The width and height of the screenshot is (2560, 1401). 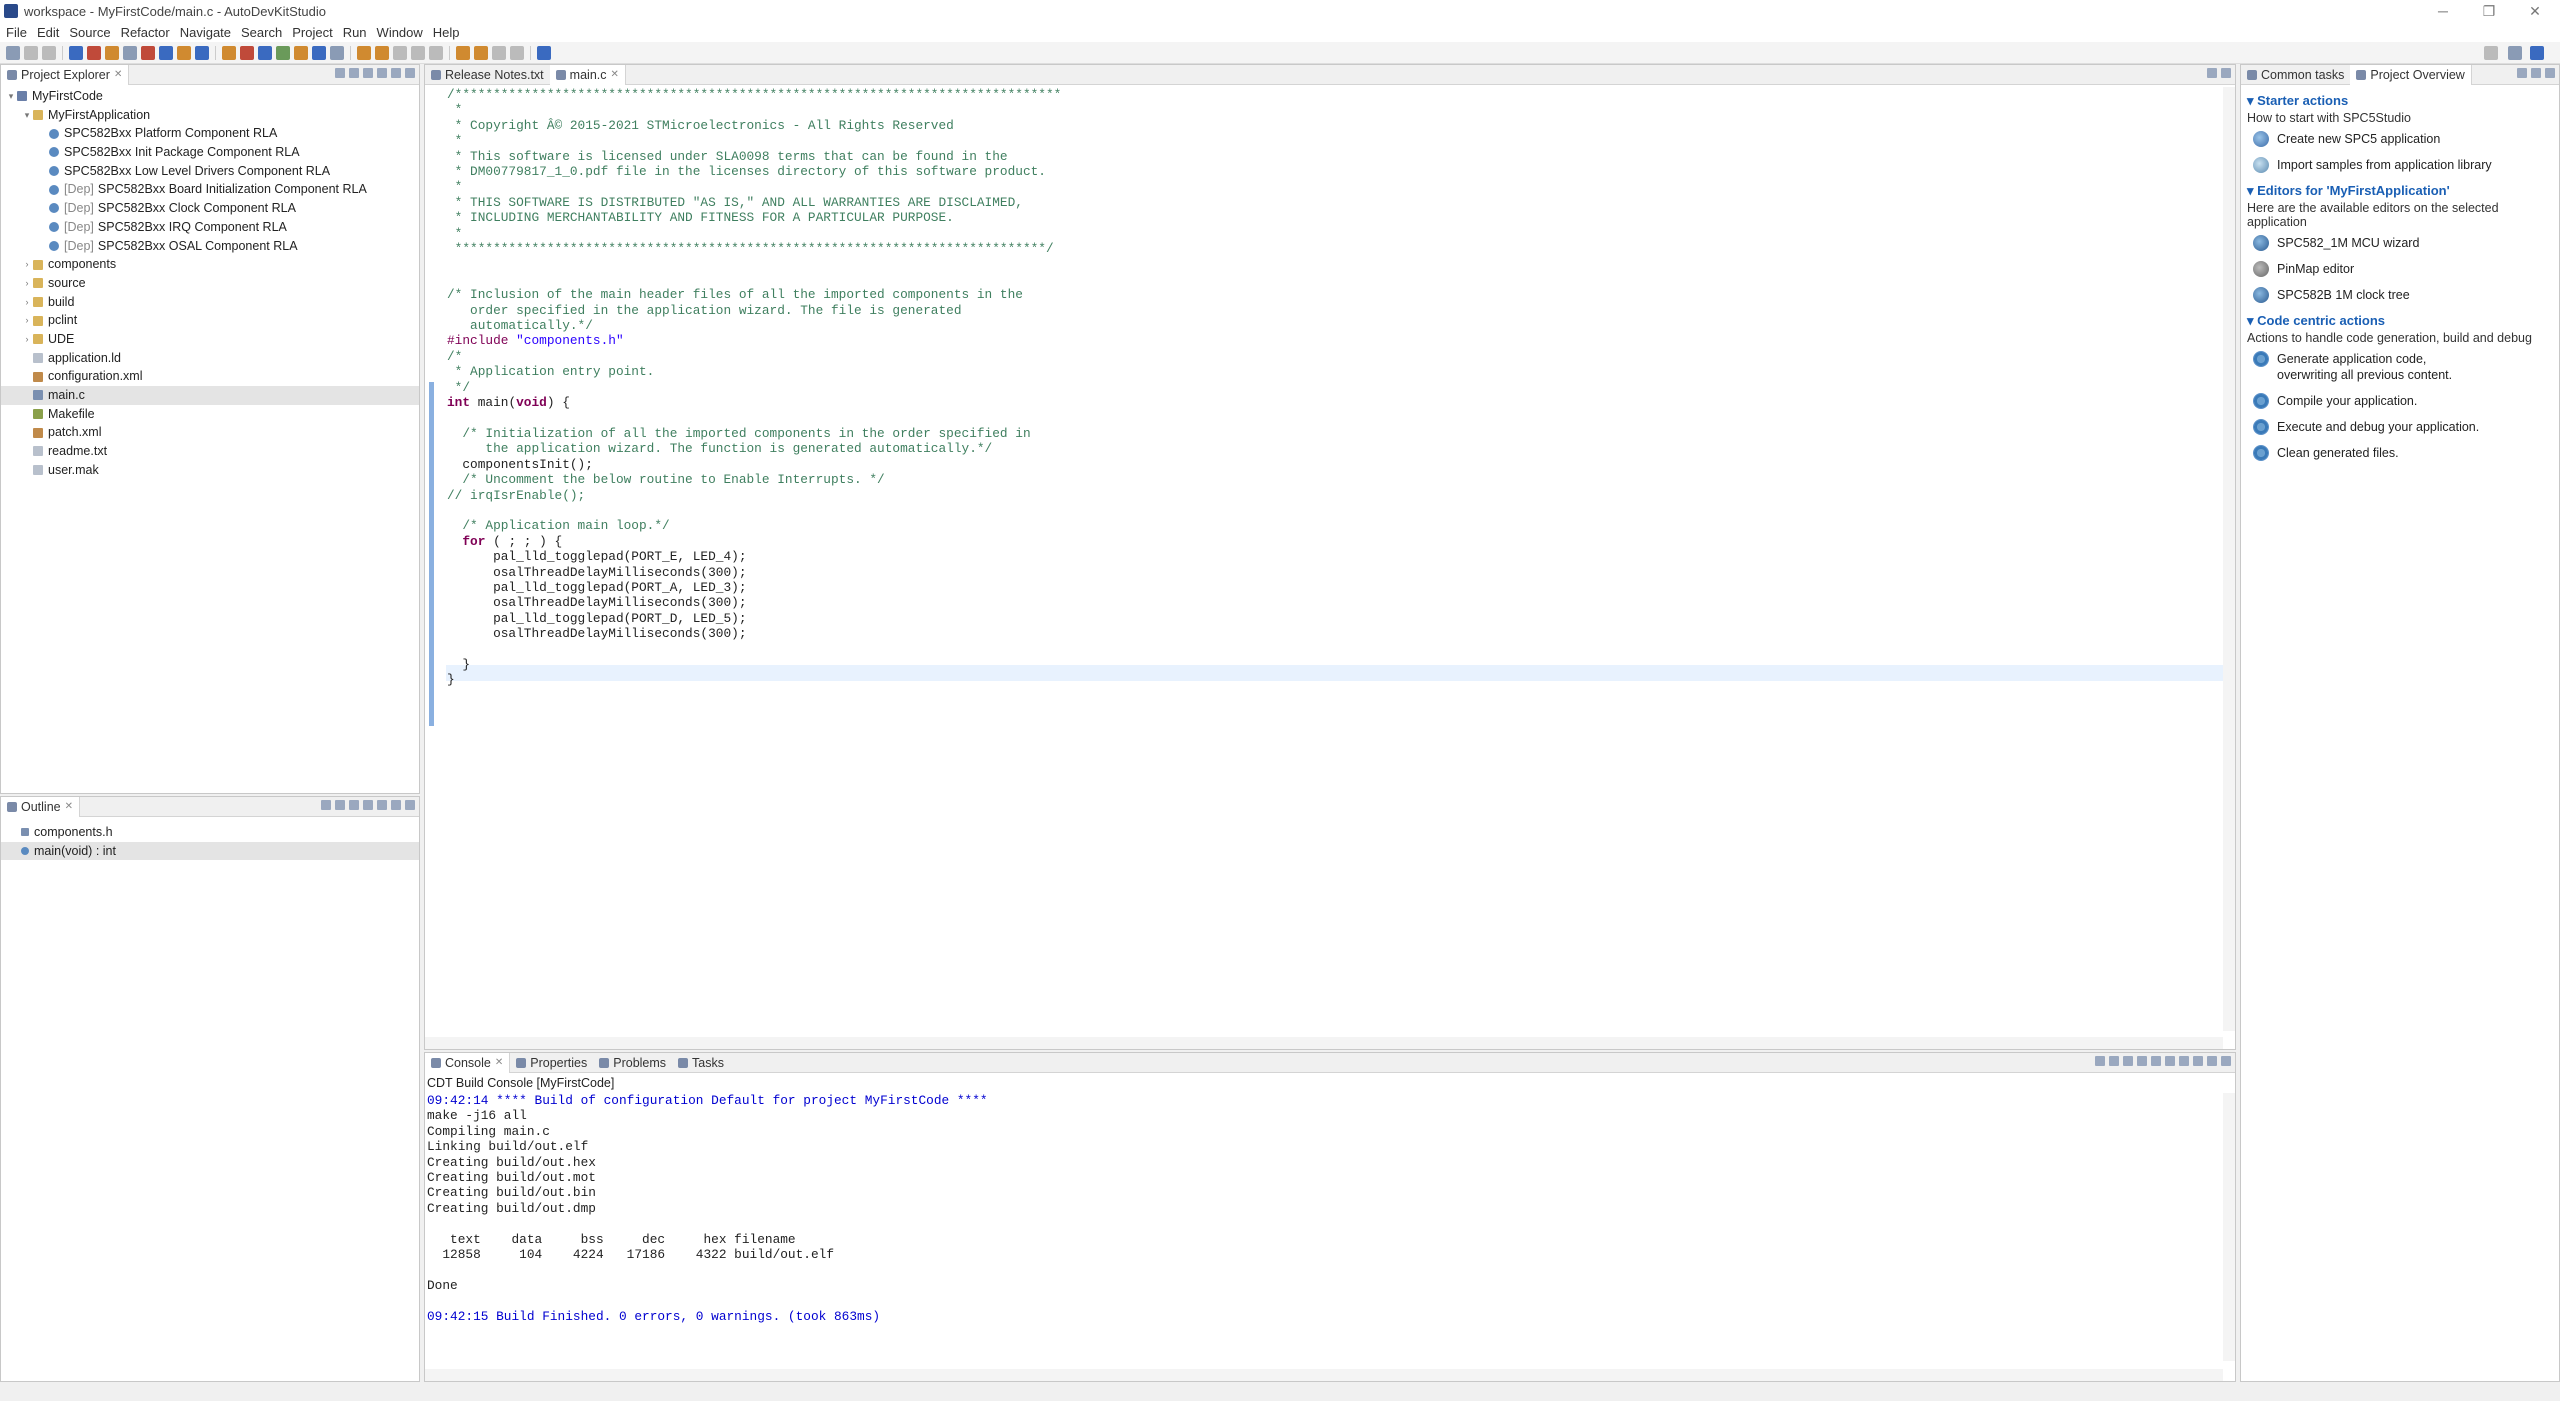 I want to click on open-perspective-icon, so click(x=2515, y=52).